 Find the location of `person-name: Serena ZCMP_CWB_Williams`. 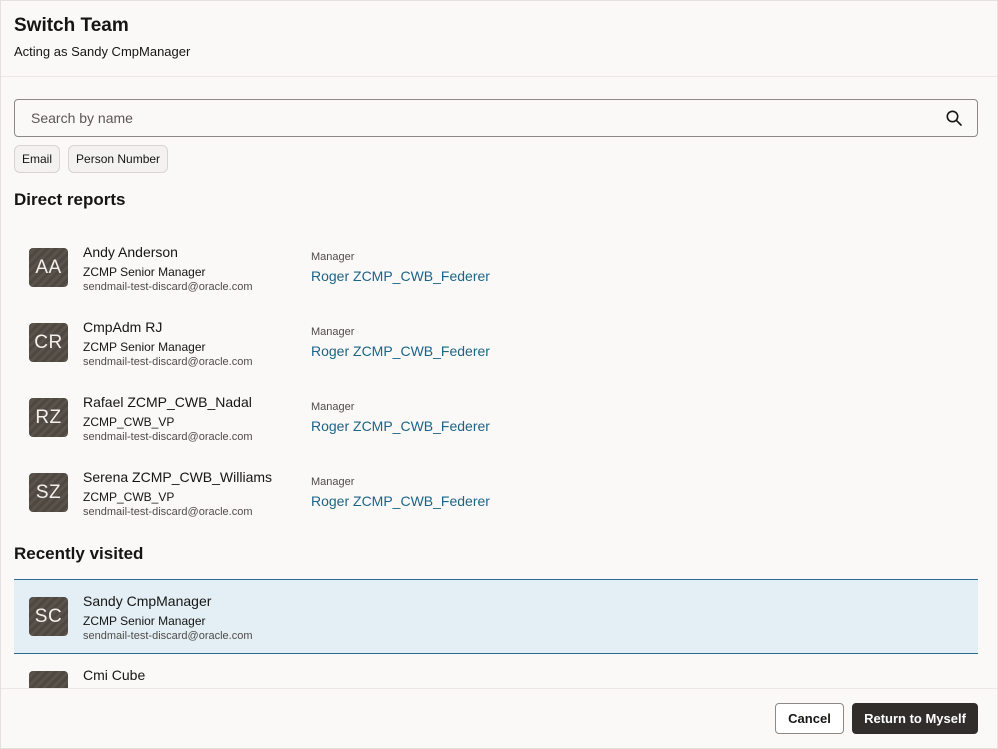

person-name: Serena ZCMP_CWB_Williams is located at coordinates (178, 477).